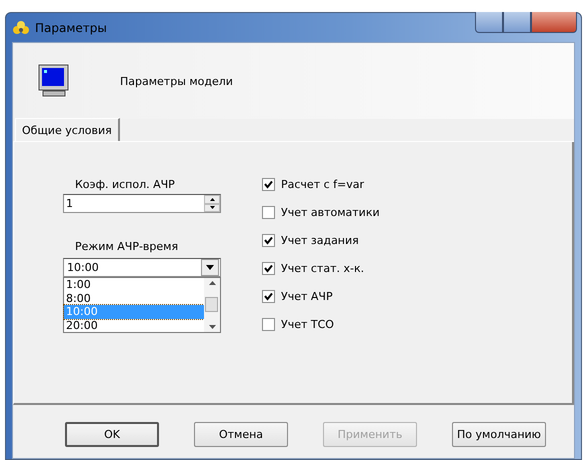  I want to click on tab: Общие условия, so click(67, 129).